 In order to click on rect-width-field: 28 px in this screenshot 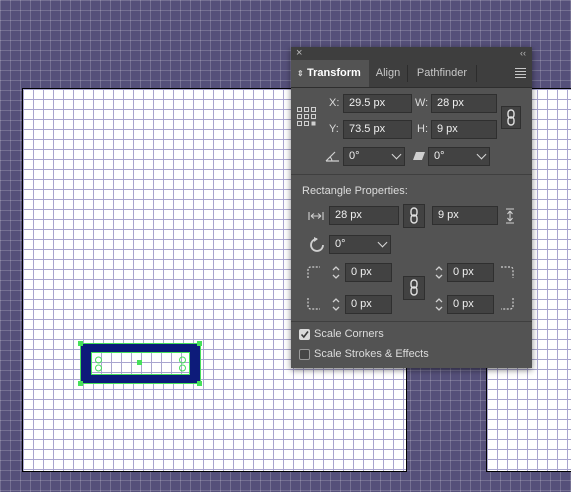, I will do `click(364, 215)`.